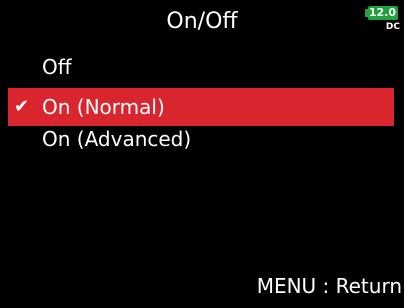 This screenshot has width=404, height=308. I want to click on option-label: On (Advanced), so click(117, 139).